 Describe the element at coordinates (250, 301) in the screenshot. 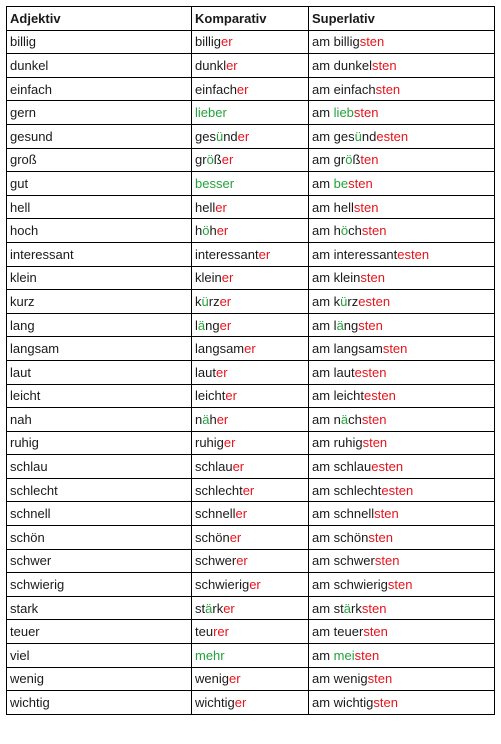

I see `comparative-cell: kürzer` at that location.